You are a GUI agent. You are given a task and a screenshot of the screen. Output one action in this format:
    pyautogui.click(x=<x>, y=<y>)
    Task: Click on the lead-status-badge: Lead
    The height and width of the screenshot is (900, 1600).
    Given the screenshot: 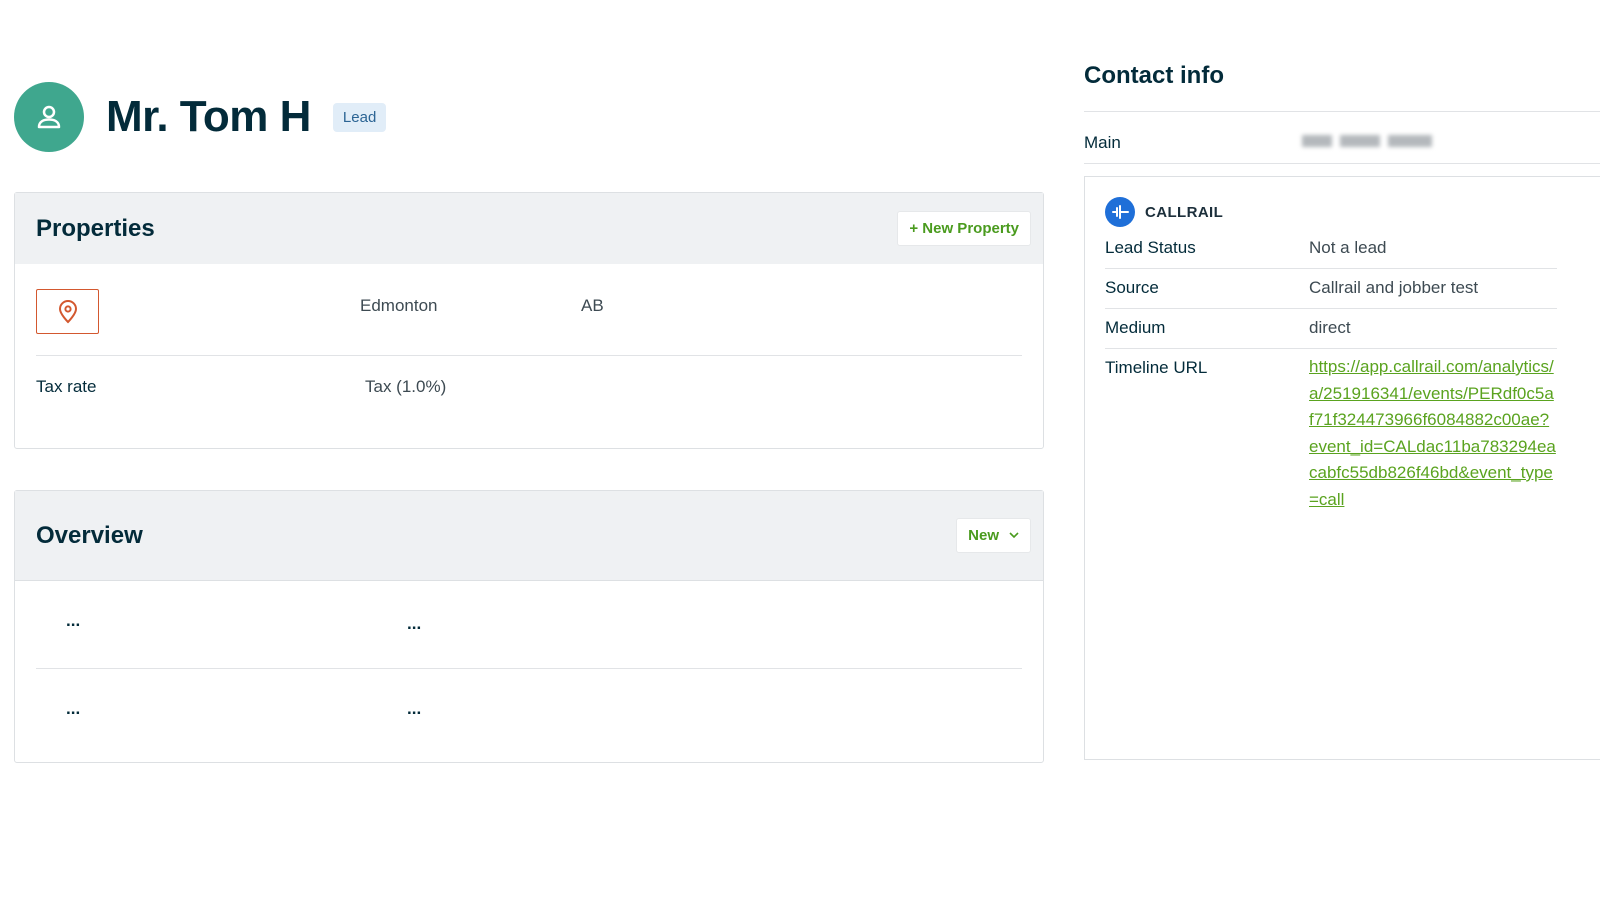 What is the action you would take?
    pyautogui.click(x=359, y=117)
    